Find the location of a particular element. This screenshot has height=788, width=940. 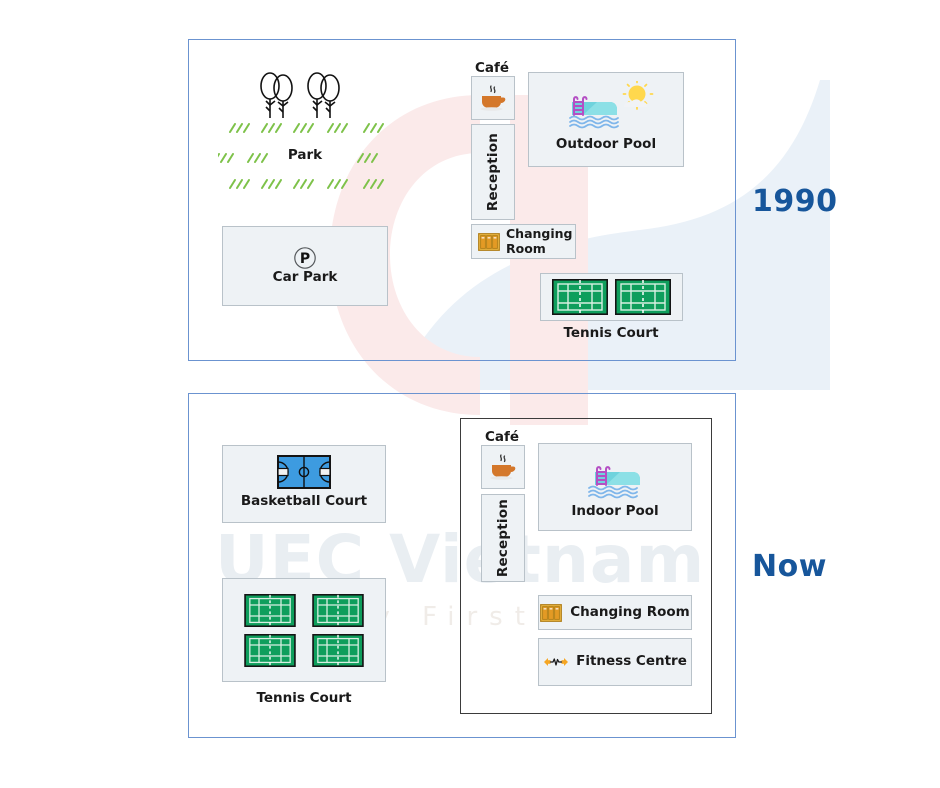

changing-room-label-1990: Changing Room is located at coordinates (539, 241).